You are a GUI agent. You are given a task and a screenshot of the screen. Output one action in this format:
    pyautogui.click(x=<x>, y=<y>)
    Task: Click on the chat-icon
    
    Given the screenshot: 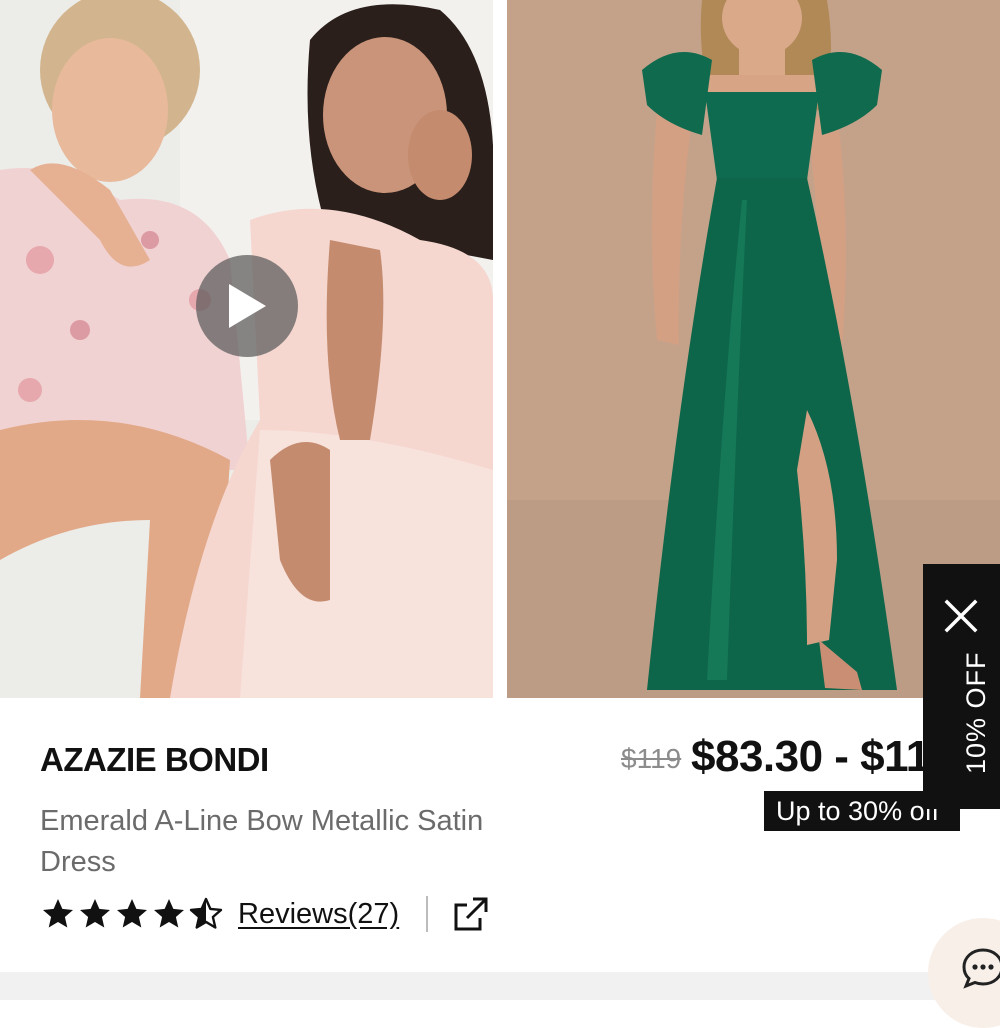 What is the action you would take?
    pyautogui.click(x=981, y=968)
    